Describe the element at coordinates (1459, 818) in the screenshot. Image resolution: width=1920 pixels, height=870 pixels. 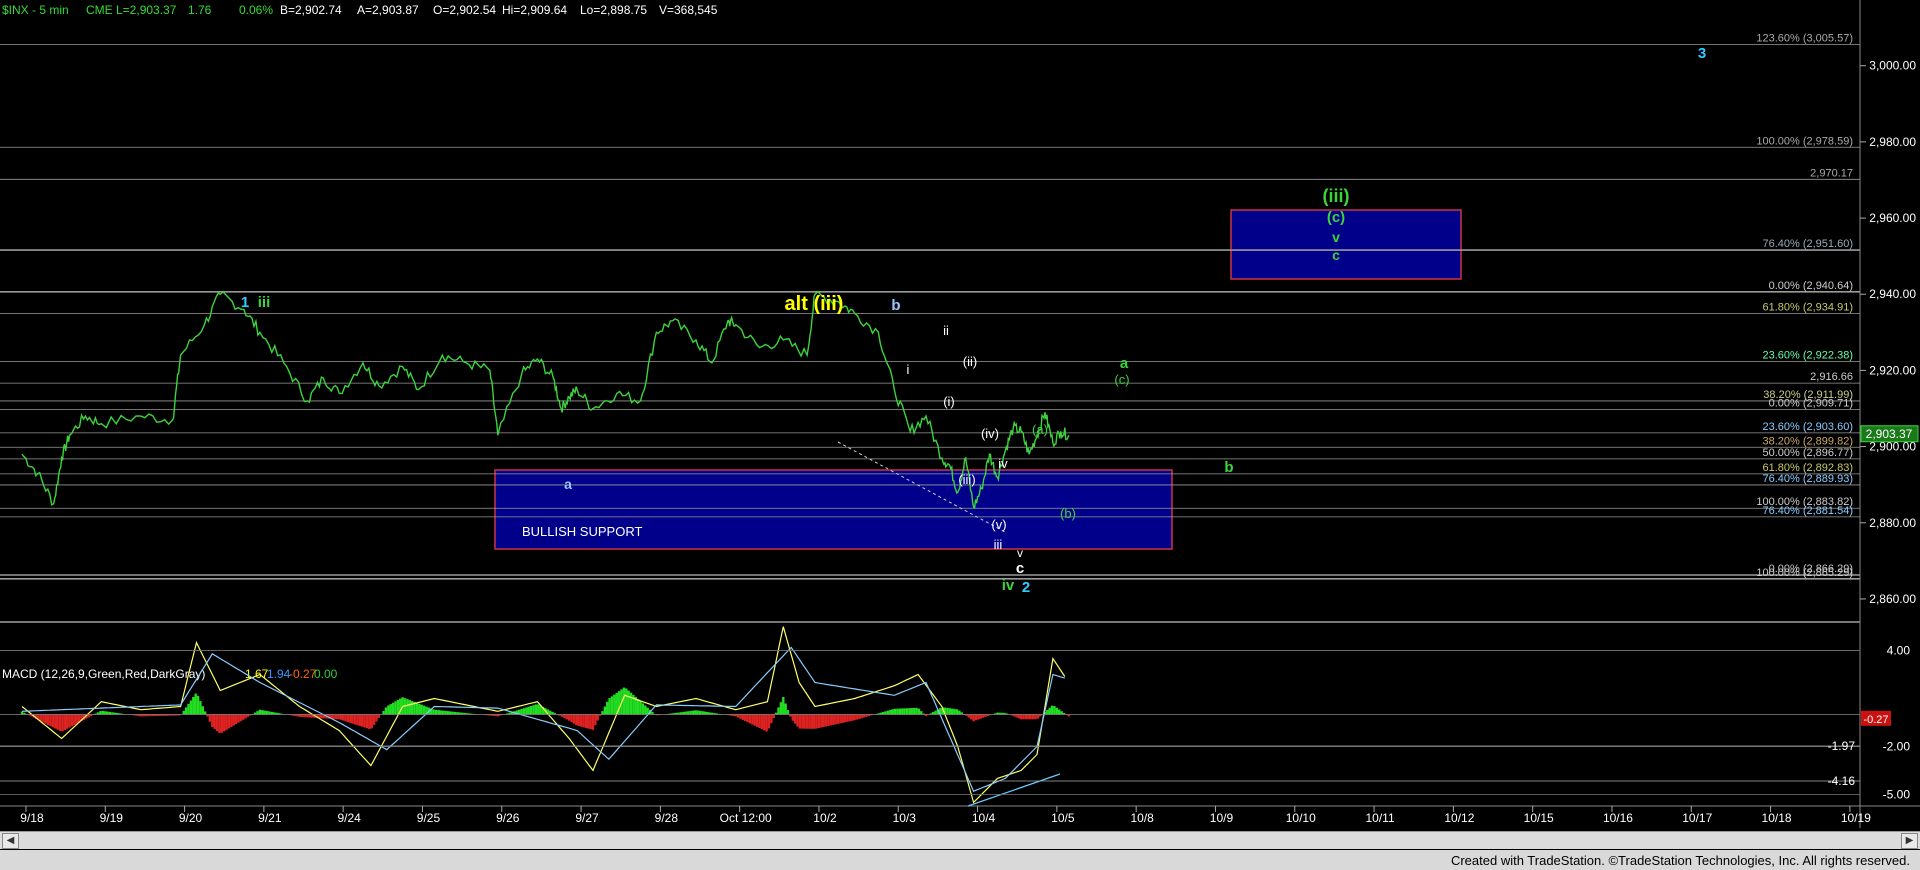
I see `x-tick-label: 10/12` at that location.